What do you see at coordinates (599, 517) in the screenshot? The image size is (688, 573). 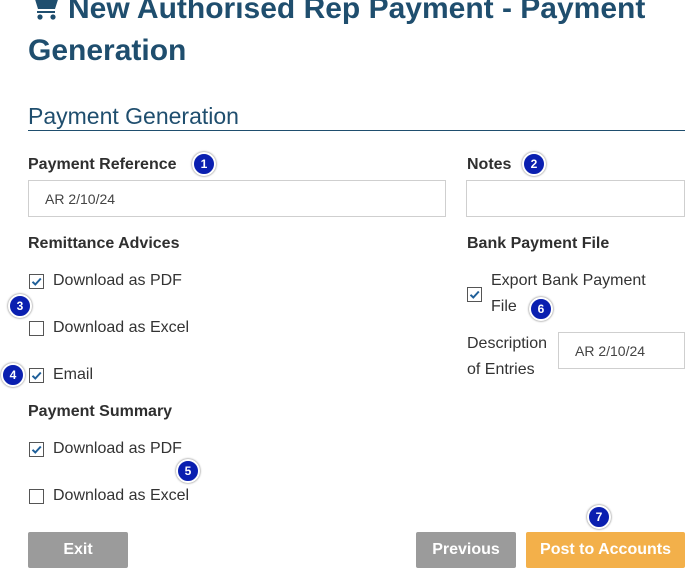 I see `callout-badge-7: 7` at bounding box center [599, 517].